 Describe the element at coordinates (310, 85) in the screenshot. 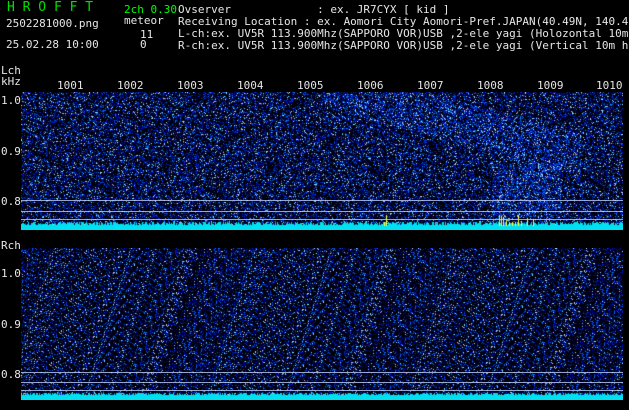

I see `time-tick: 1005` at that location.